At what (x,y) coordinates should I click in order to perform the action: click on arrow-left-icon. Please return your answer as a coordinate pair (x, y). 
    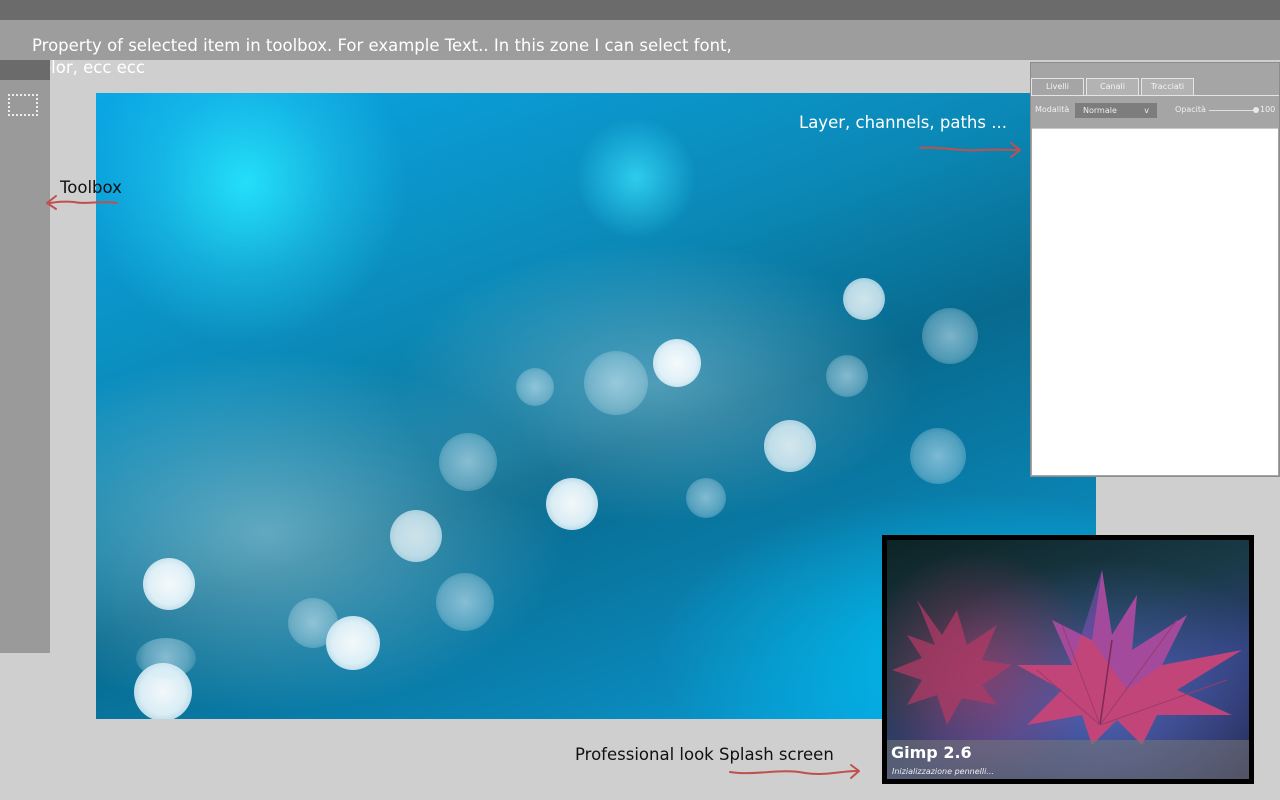
    Looking at the image, I should click on (82, 202).